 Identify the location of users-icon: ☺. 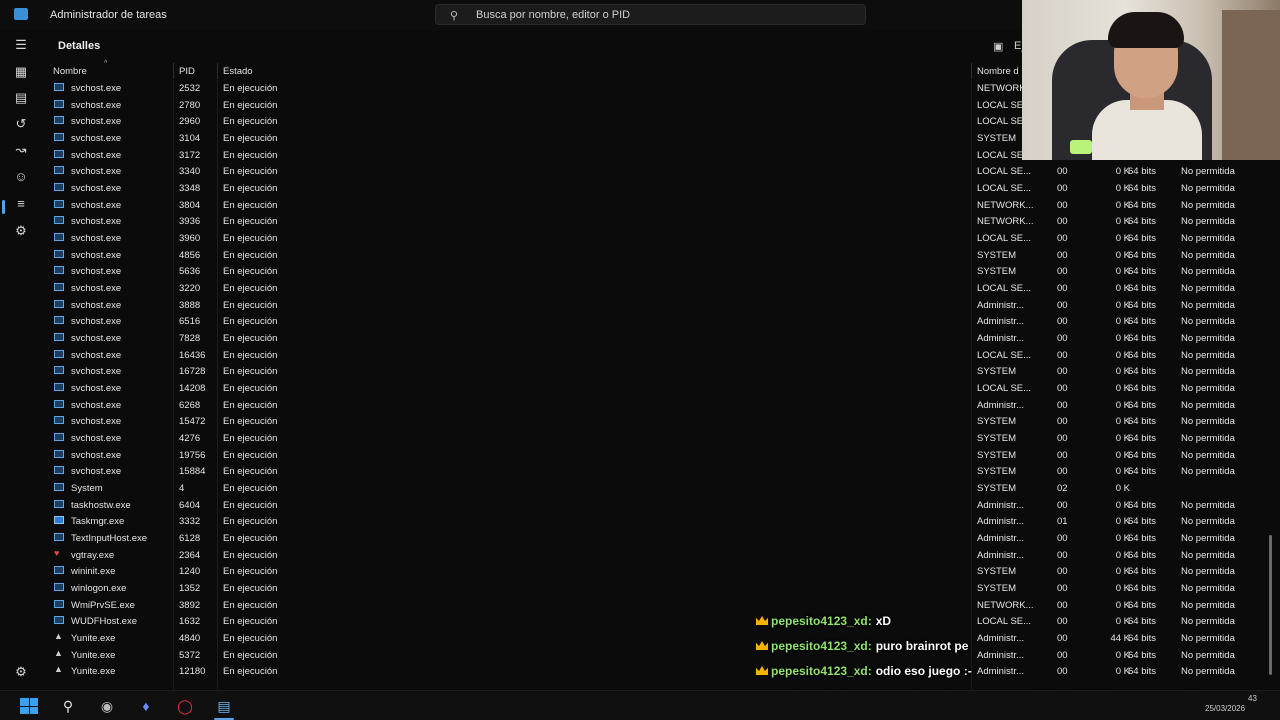
(21, 177).